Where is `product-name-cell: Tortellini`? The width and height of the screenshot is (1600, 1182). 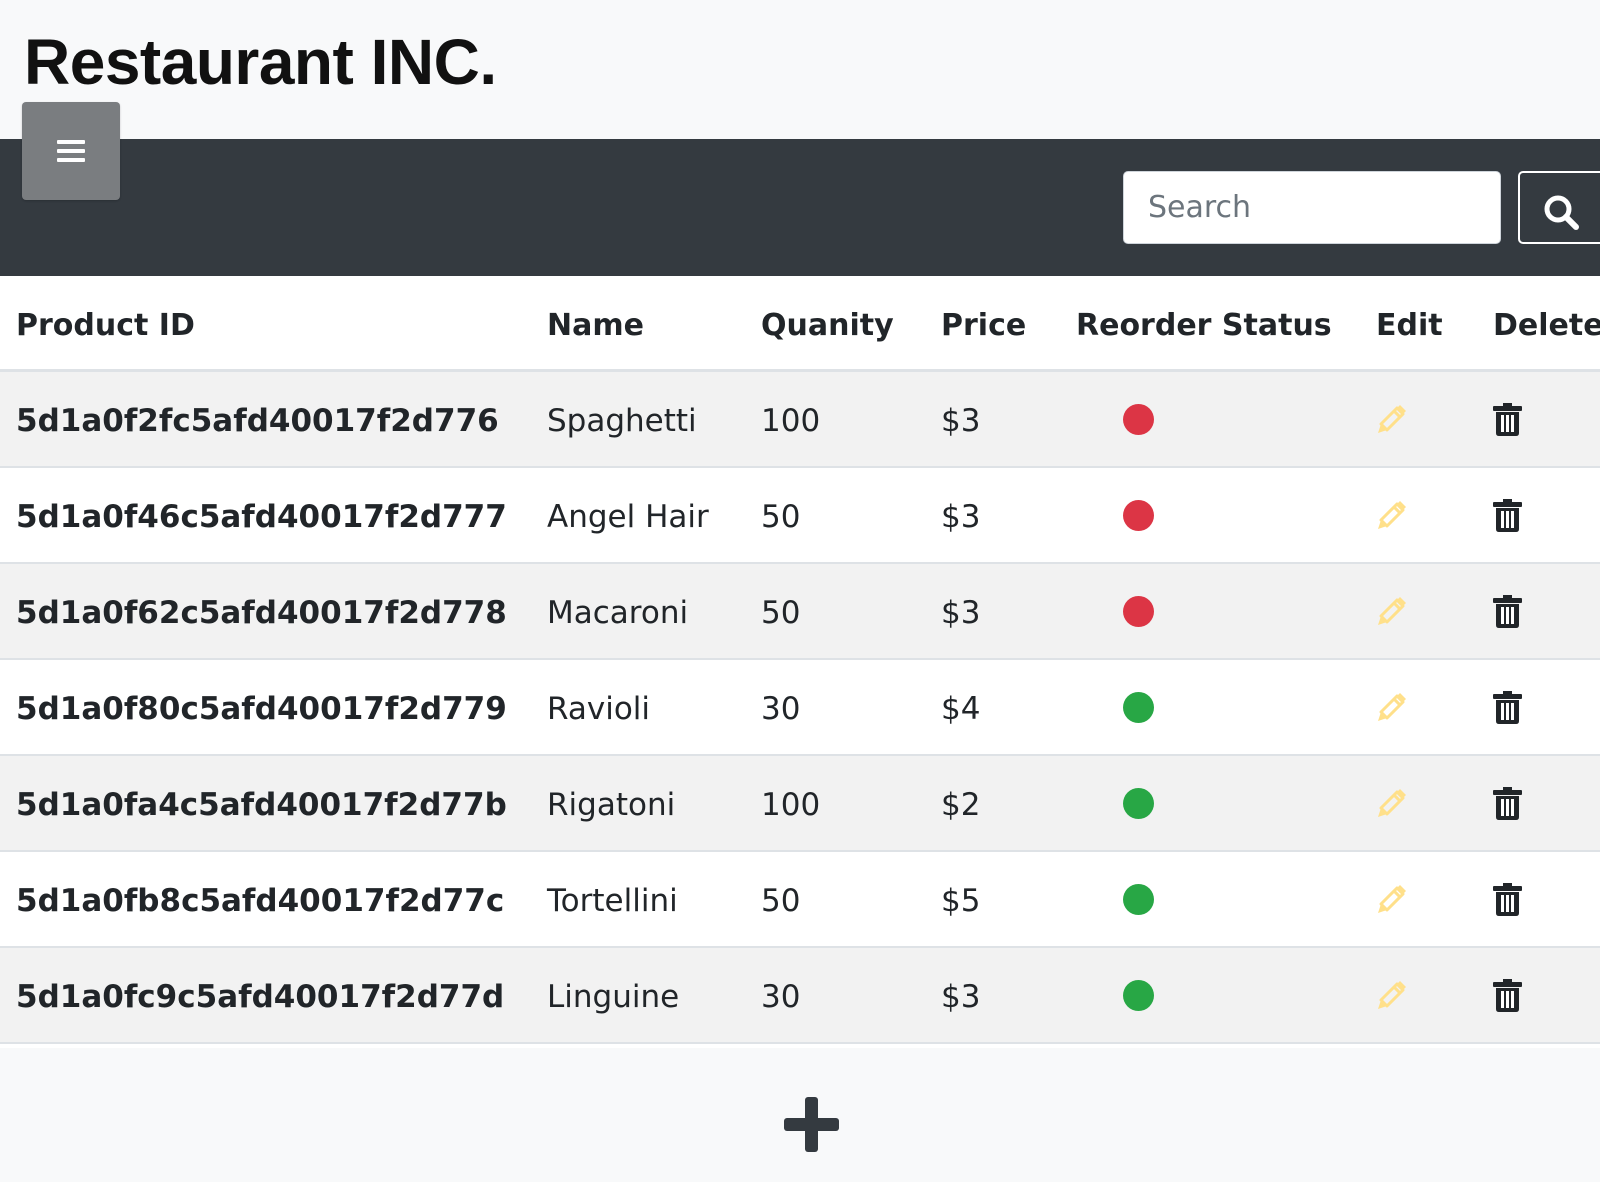 product-name-cell: Tortellini is located at coordinates (612, 901).